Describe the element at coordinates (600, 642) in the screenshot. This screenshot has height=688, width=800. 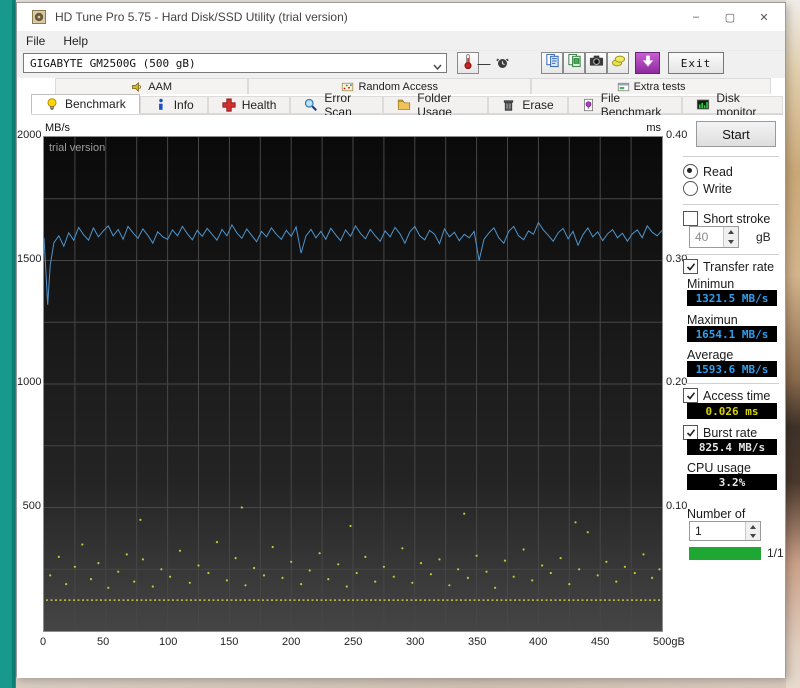
I see `x-tick-label: 450` at that location.